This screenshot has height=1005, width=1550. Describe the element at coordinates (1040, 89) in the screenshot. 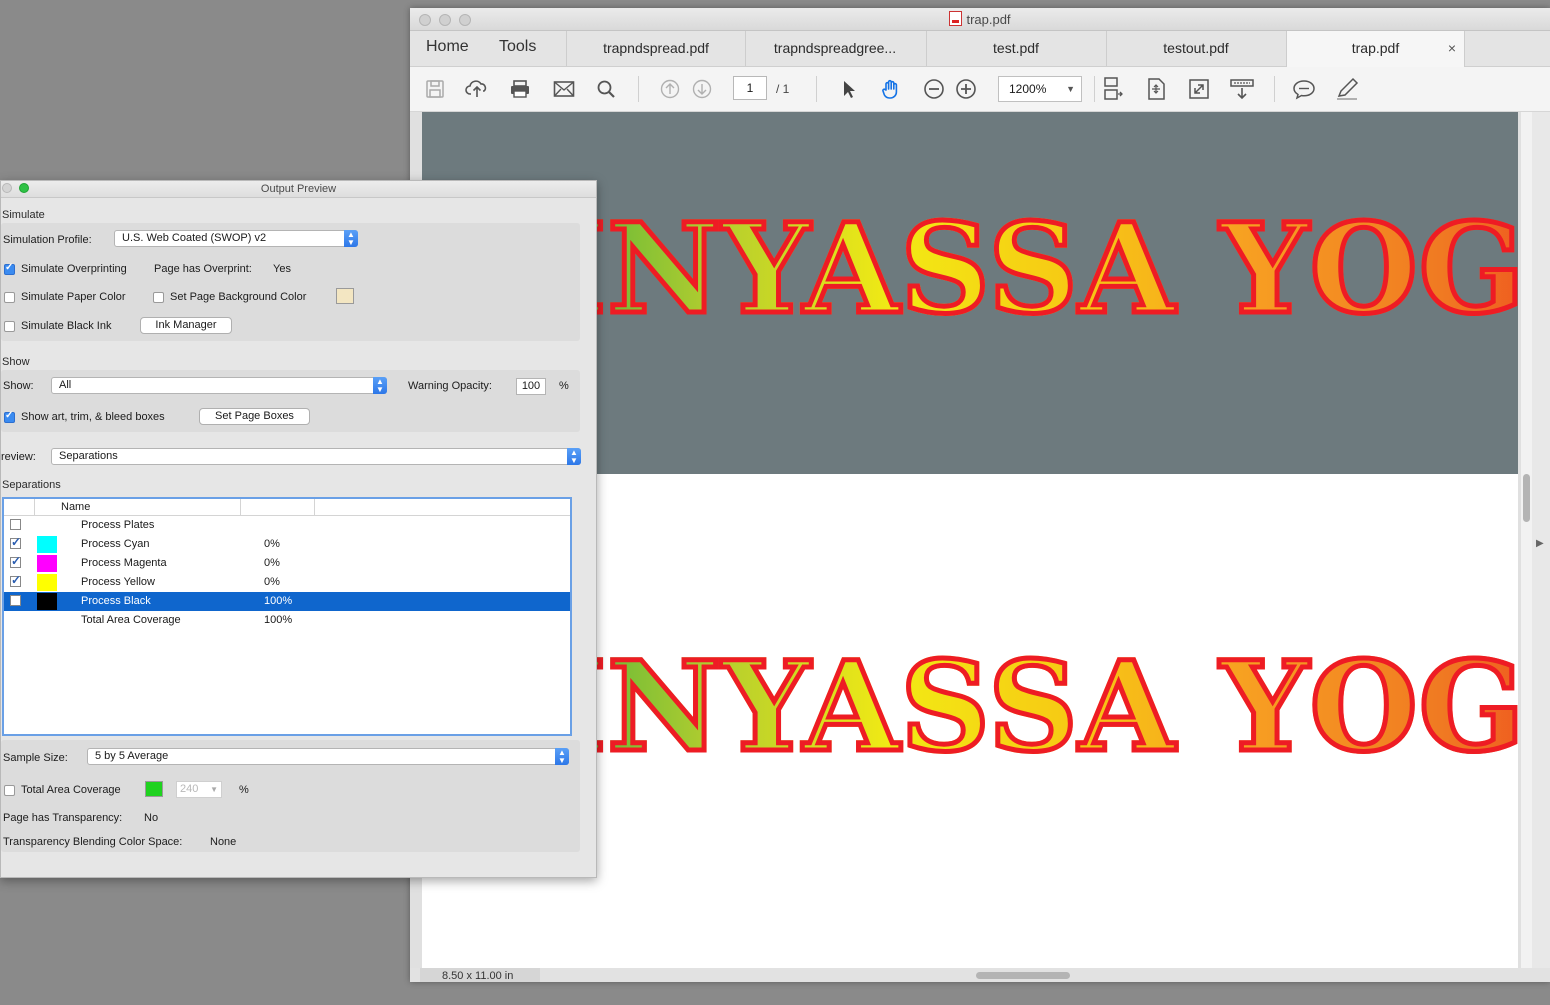

I see `zoom-level-select: 1200% ▼` at that location.